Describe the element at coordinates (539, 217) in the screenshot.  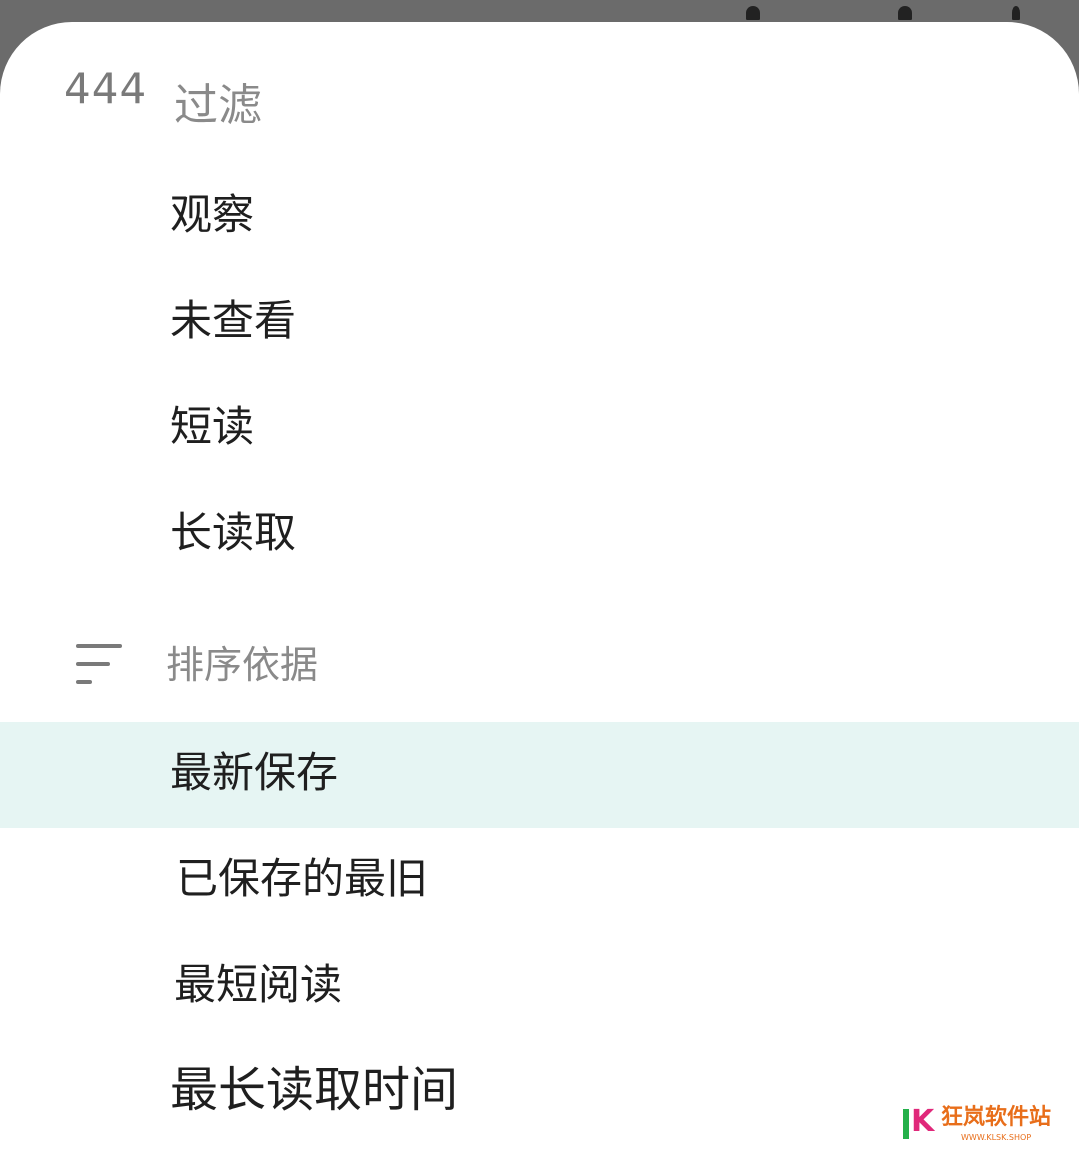
I see `filter-item-watch: 观察` at that location.